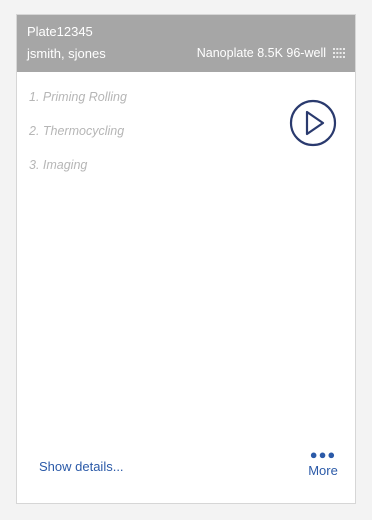 Image resolution: width=372 pixels, height=520 pixels. I want to click on plate-users: jsmith, sjones, so click(66, 53).